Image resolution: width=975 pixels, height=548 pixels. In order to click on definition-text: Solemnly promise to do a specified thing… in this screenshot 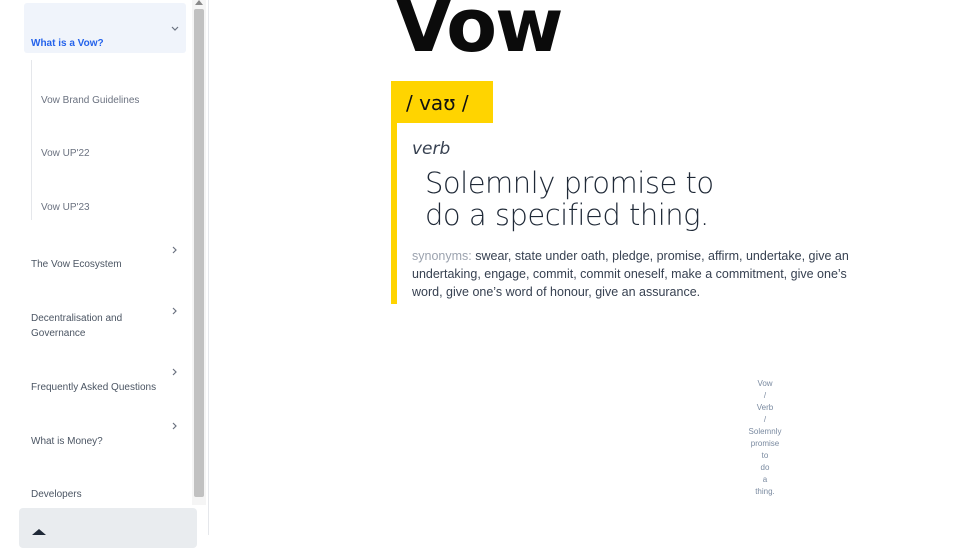, I will do `click(569, 199)`.